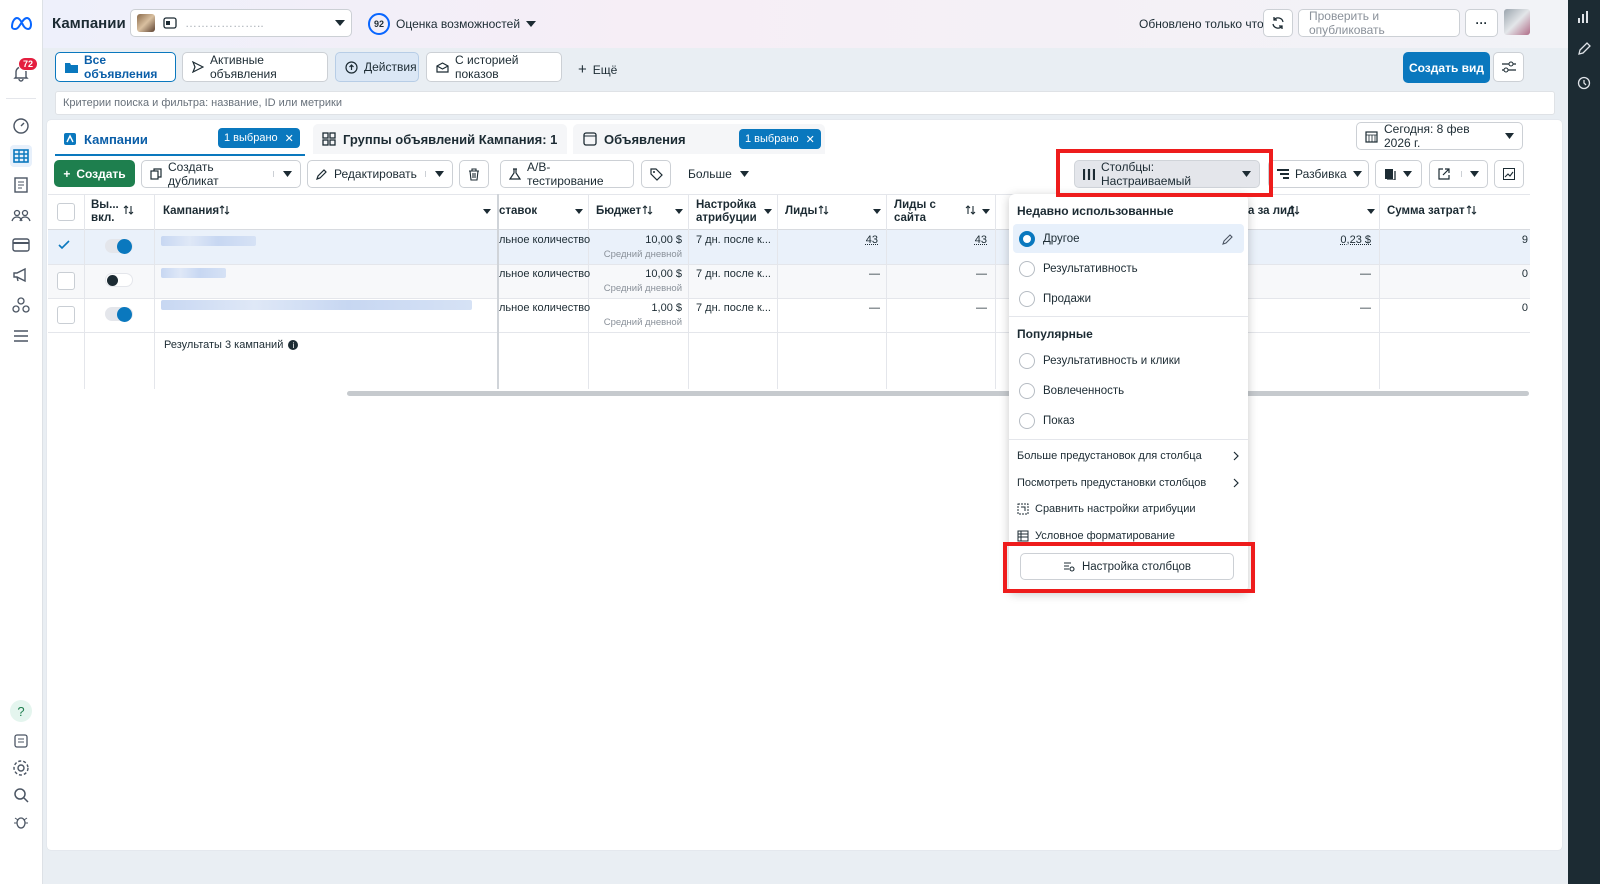  Describe the element at coordinates (1128, 298) in the screenshot. I see `preset-option-sales: Продажи` at that location.